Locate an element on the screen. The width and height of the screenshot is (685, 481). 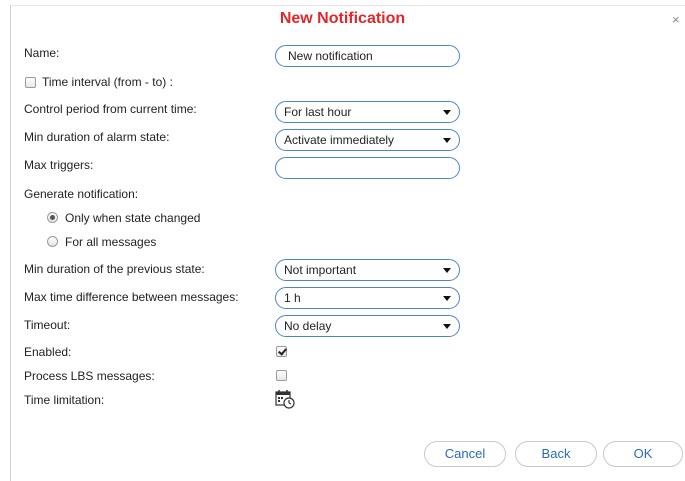
time-interval-label: Time interval (from - to) : is located at coordinates (107, 82).